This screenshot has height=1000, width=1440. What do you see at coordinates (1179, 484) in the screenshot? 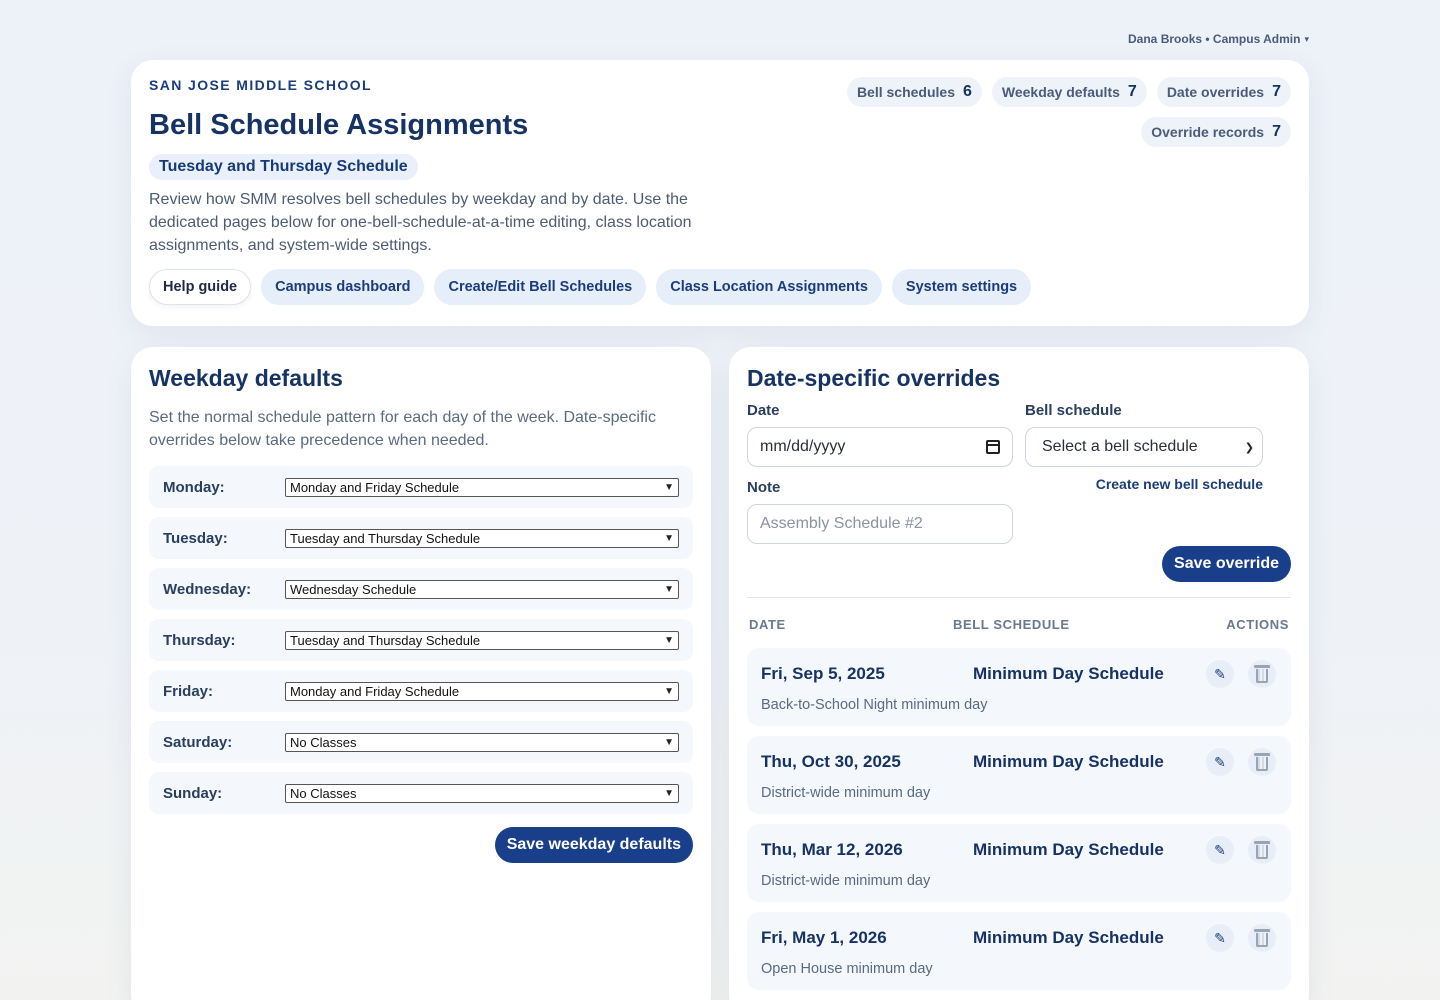
I see `create-new-bell-schedule-link: Create new bell schedule` at bounding box center [1179, 484].